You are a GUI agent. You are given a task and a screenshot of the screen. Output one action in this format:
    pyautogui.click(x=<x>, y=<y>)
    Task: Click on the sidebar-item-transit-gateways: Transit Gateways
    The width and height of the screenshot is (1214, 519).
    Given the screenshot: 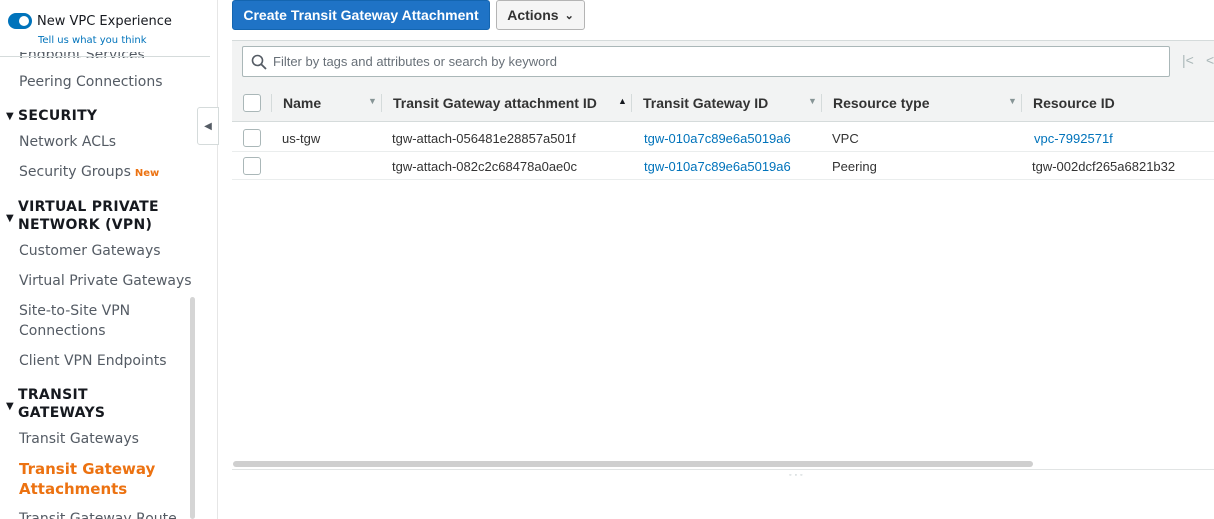 What is the action you would take?
    pyautogui.click(x=79, y=439)
    